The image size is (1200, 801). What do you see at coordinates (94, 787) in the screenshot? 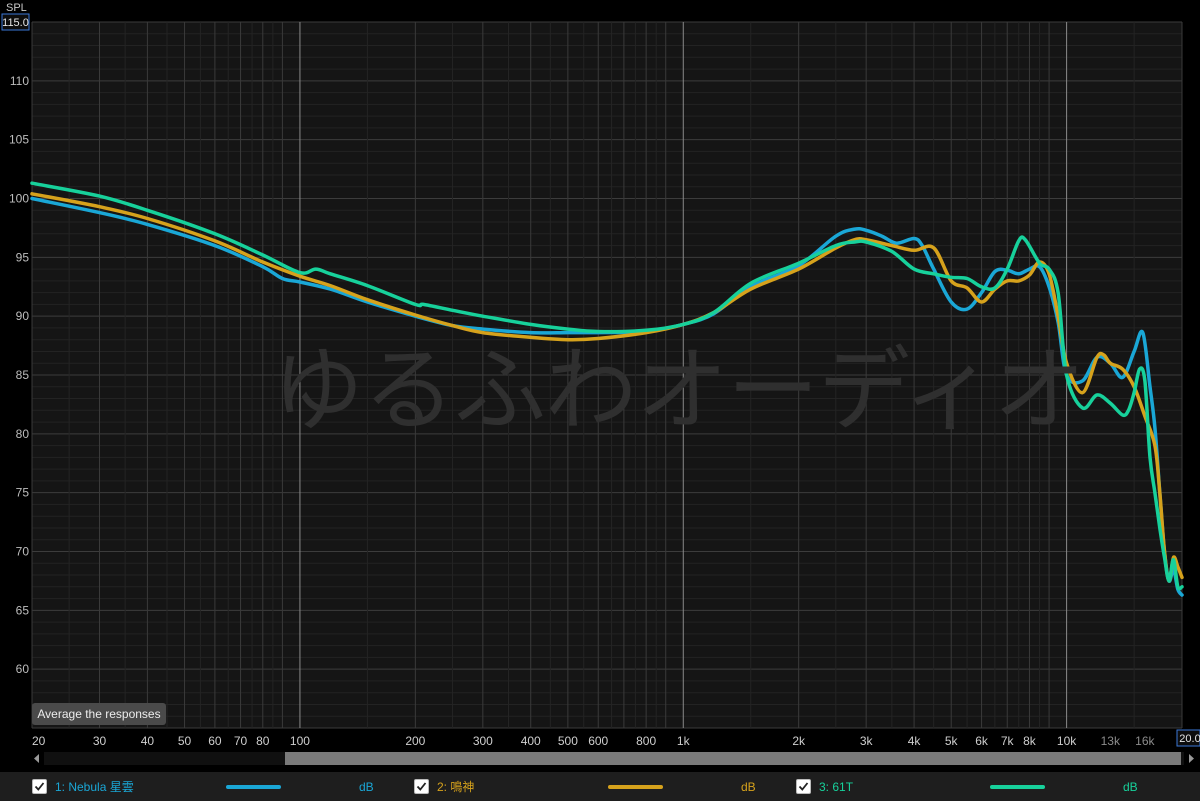
I see `legend-label-nebula: 1: Nebula 星雲` at bounding box center [94, 787].